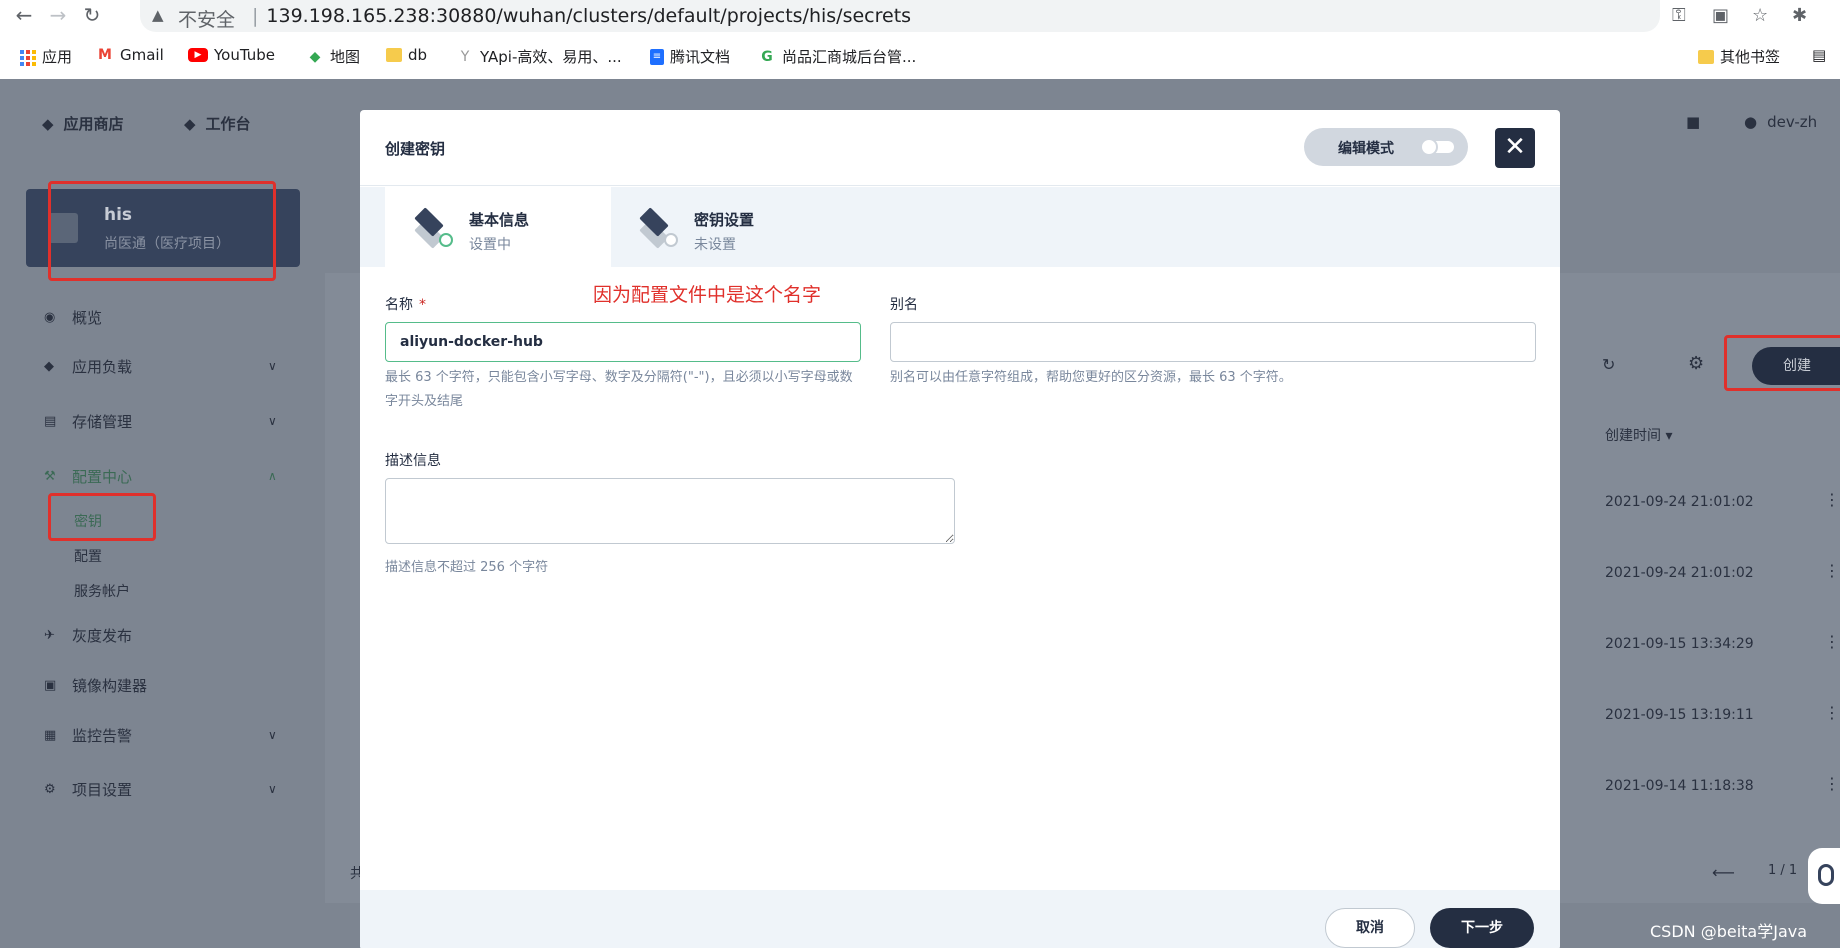 This screenshot has height=948, width=1840. Describe the element at coordinates (1679, 15) in the screenshot. I see `key-icon: ⚿` at that location.